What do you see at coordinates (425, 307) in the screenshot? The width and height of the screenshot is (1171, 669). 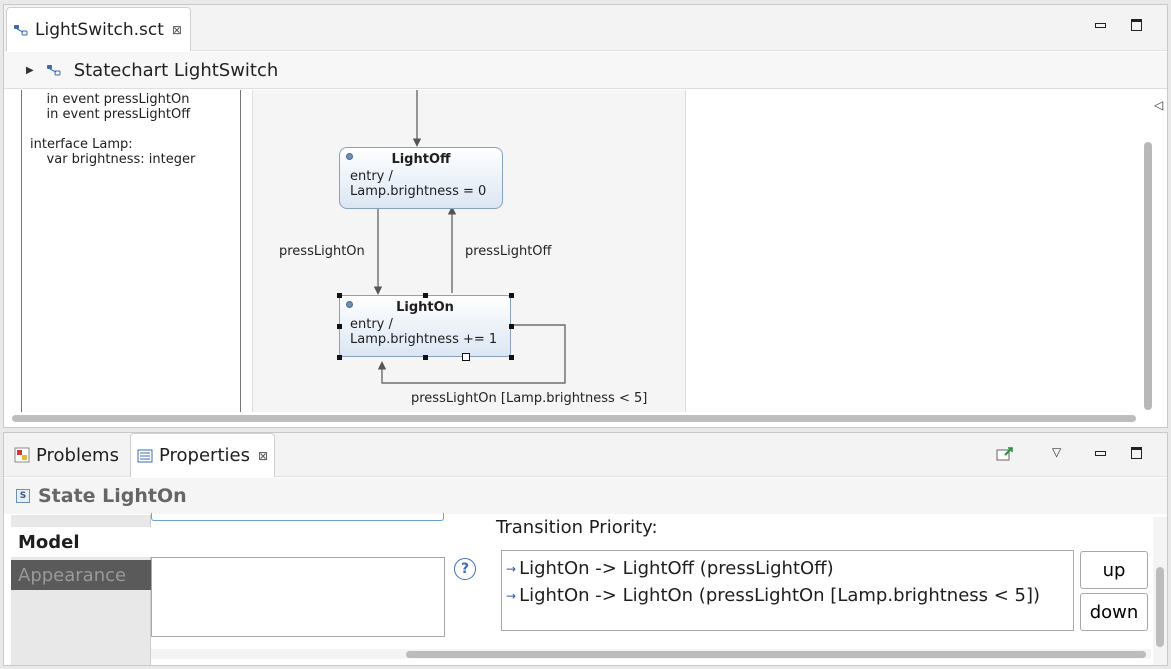 I see `state-name: LightOn` at bounding box center [425, 307].